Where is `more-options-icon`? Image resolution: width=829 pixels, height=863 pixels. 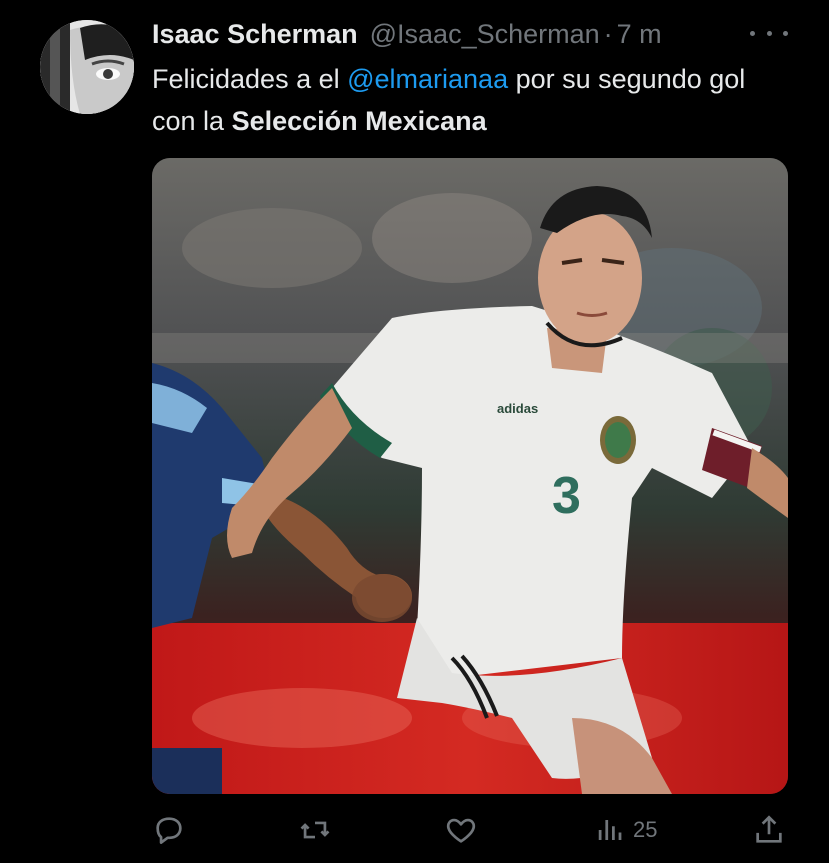 more-options-icon is located at coordinates (769, 33).